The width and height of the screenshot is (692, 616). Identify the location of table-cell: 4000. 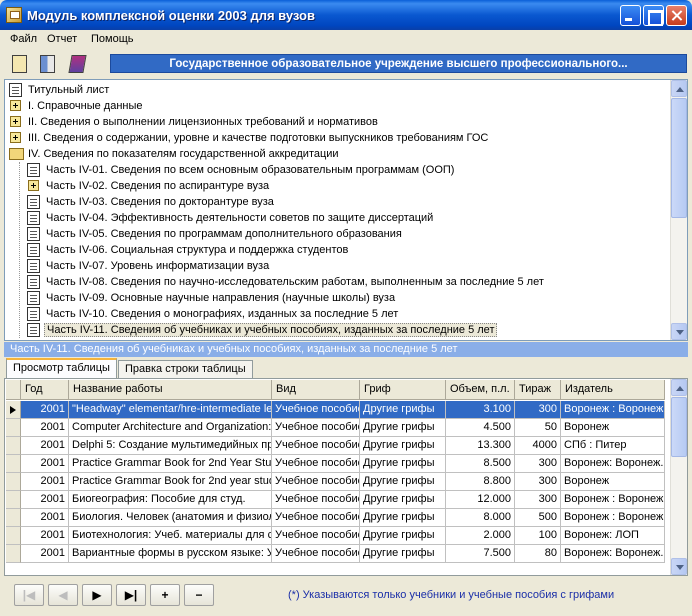
(538, 446).